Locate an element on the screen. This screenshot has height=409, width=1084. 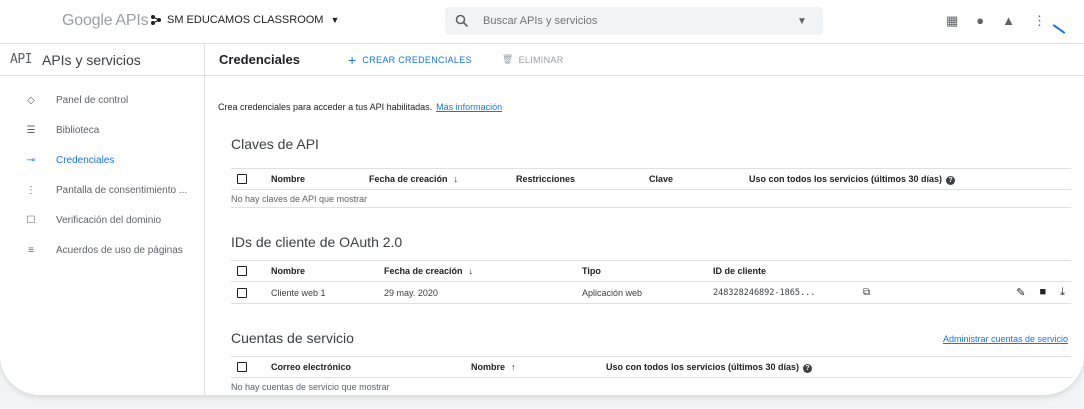
dashboard-icon: ◇ is located at coordinates (31, 100).